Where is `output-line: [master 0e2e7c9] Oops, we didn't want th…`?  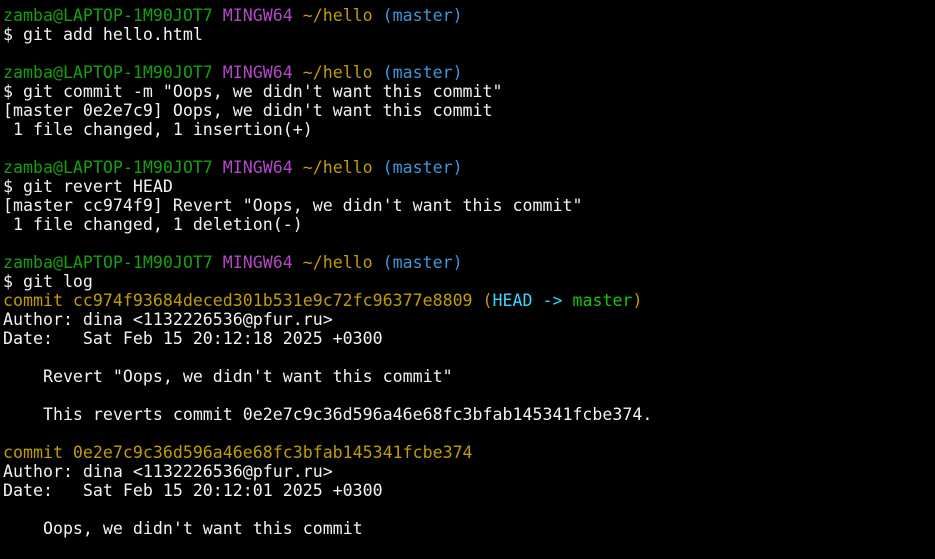
output-line: [master 0e2e7c9] Oops, we didn't want th… is located at coordinates (469, 110).